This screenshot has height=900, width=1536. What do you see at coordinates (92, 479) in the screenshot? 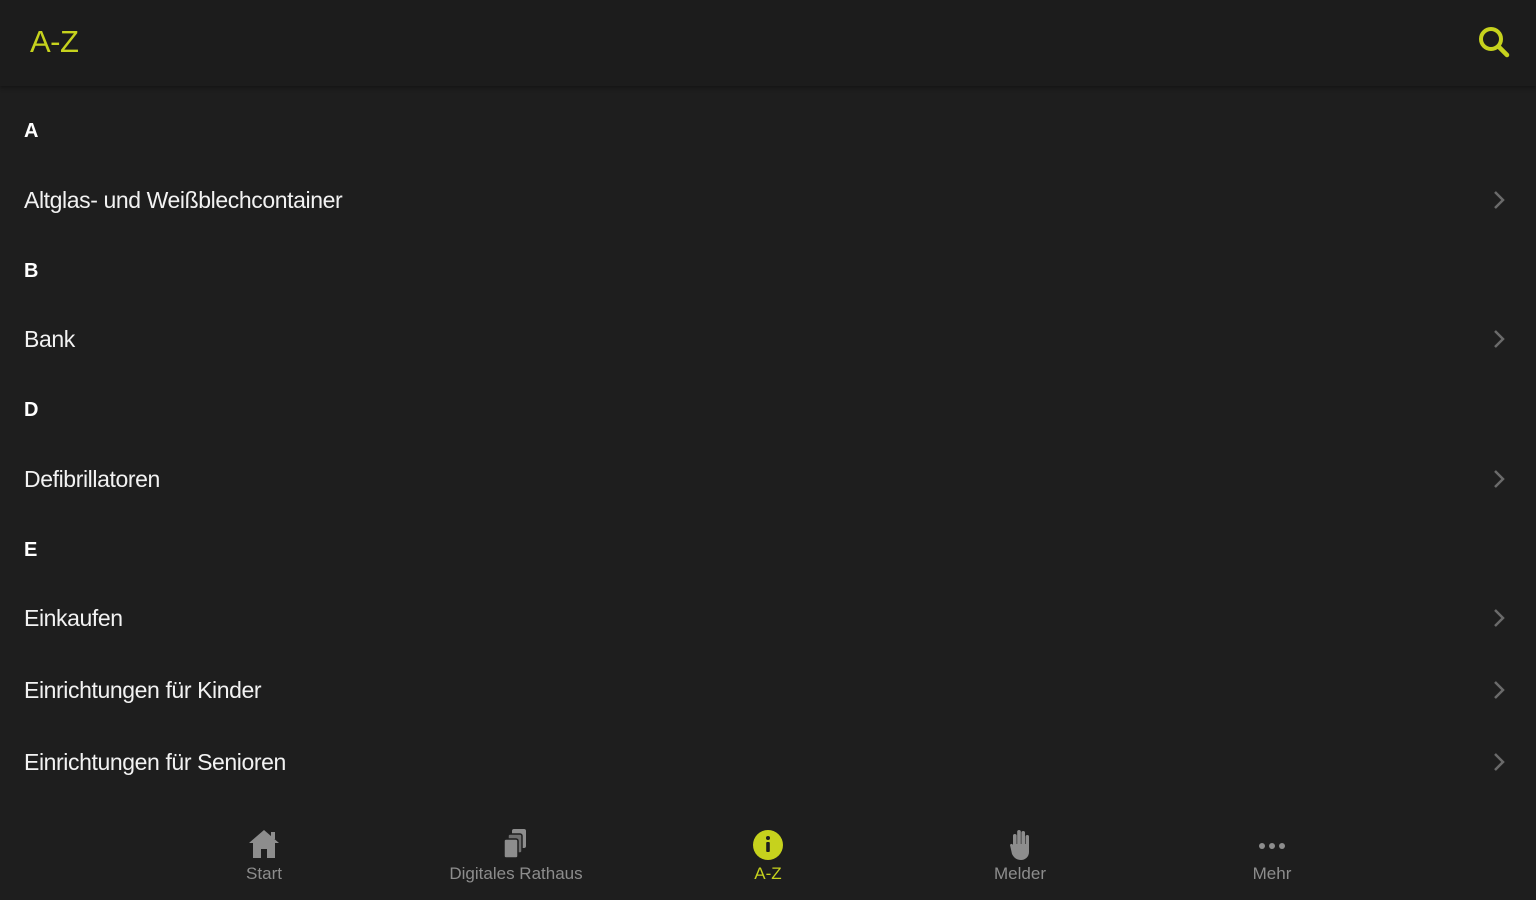
I see `list-item-label: Defibrillatoren` at bounding box center [92, 479].